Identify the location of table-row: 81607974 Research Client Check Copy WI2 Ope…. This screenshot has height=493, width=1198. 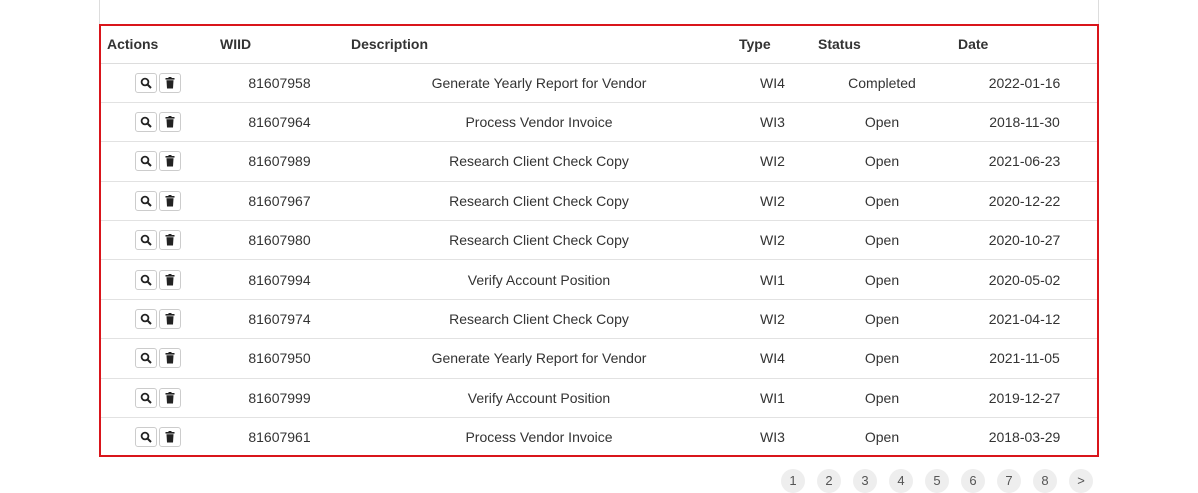
(599, 318).